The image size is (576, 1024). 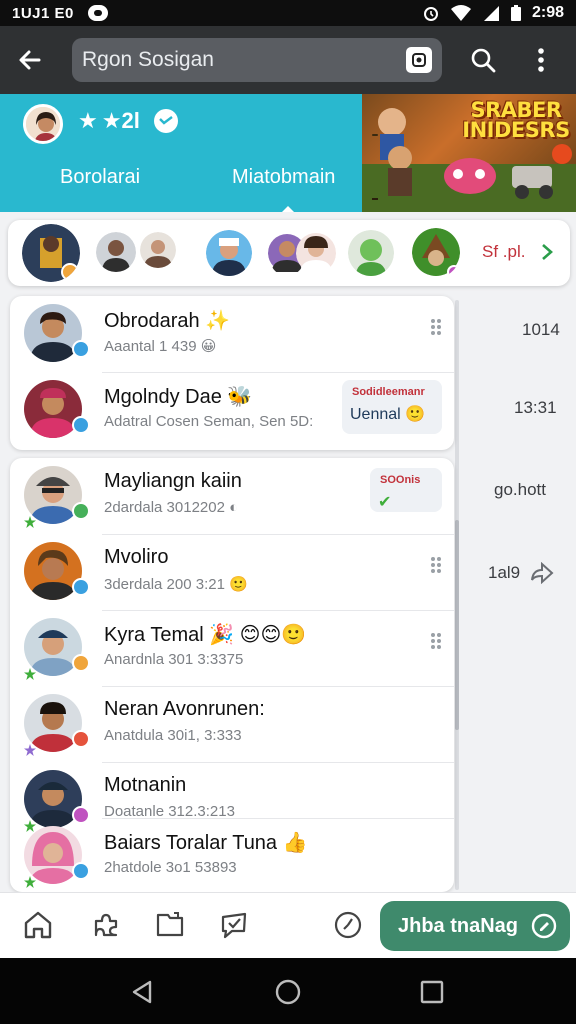 I want to click on status-time-left: 1UJ1 E0, so click(x=43, y=13).